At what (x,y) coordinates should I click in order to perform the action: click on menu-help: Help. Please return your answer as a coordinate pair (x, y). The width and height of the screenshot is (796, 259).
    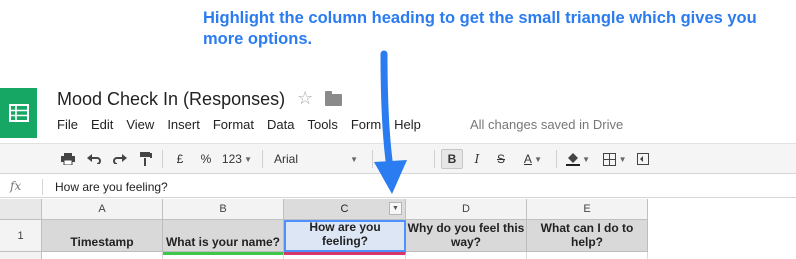
    Looking at the image, I should click on (407, 126).